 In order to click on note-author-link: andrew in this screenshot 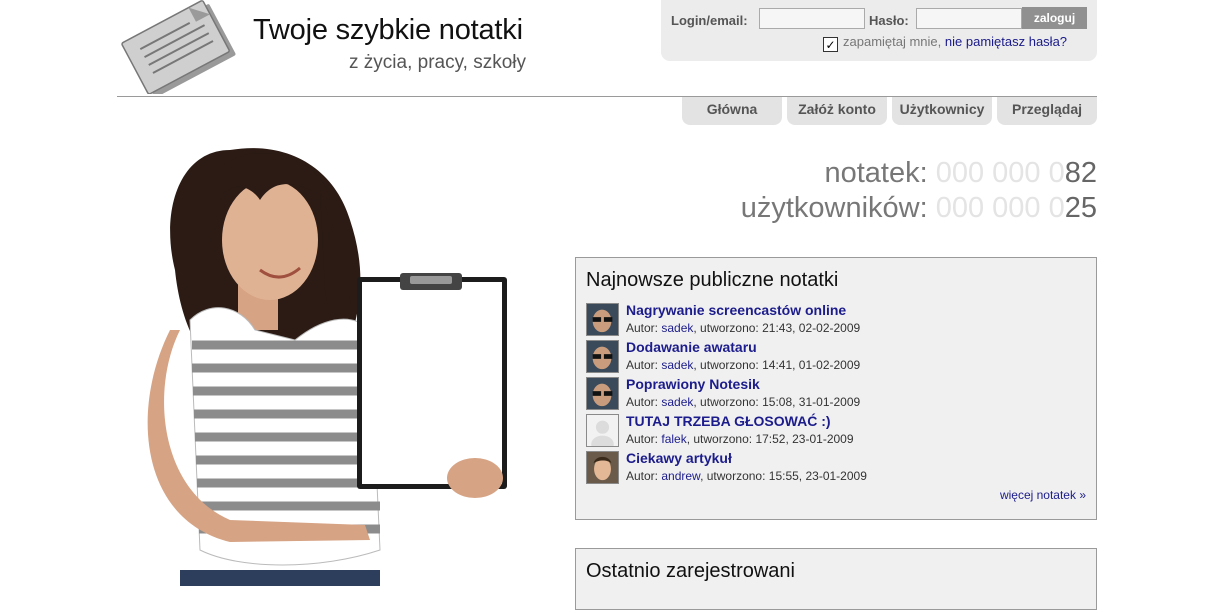, I will do `click(680, 476)`.